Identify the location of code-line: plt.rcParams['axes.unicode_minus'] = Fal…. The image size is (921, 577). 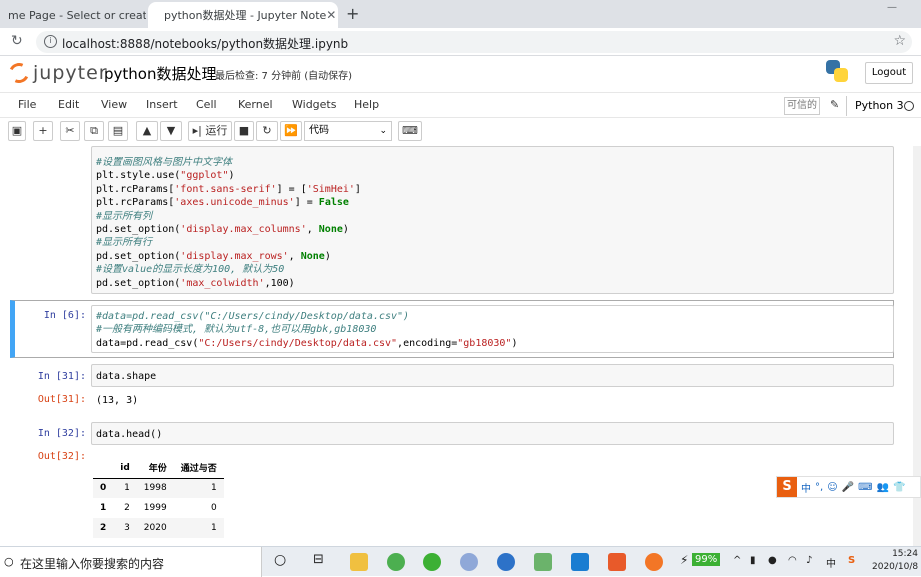
(222, 203).